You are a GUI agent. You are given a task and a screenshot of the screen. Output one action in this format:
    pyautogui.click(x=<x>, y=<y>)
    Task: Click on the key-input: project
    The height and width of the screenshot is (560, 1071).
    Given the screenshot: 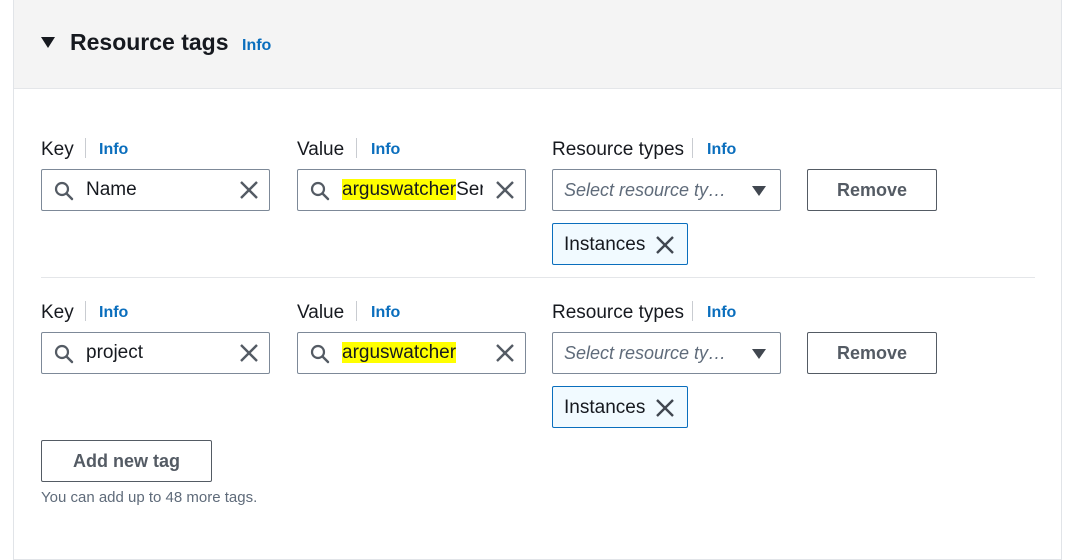 What is the action you would take?
    pyautogui.click(x=155, y=353)
    